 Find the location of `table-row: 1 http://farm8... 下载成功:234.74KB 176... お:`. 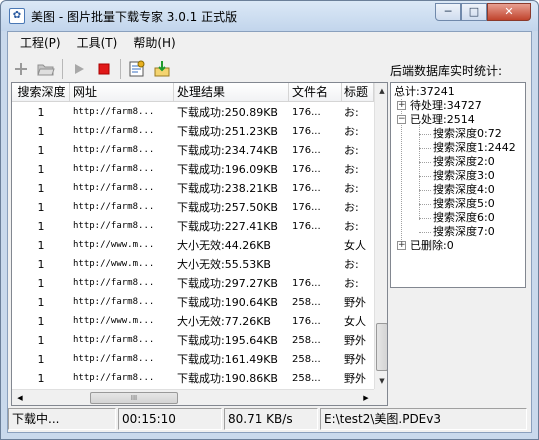

table-row: 1 http://farm8... 下载成功:234.74KB 176... お: is located at coordinates (193, 150).